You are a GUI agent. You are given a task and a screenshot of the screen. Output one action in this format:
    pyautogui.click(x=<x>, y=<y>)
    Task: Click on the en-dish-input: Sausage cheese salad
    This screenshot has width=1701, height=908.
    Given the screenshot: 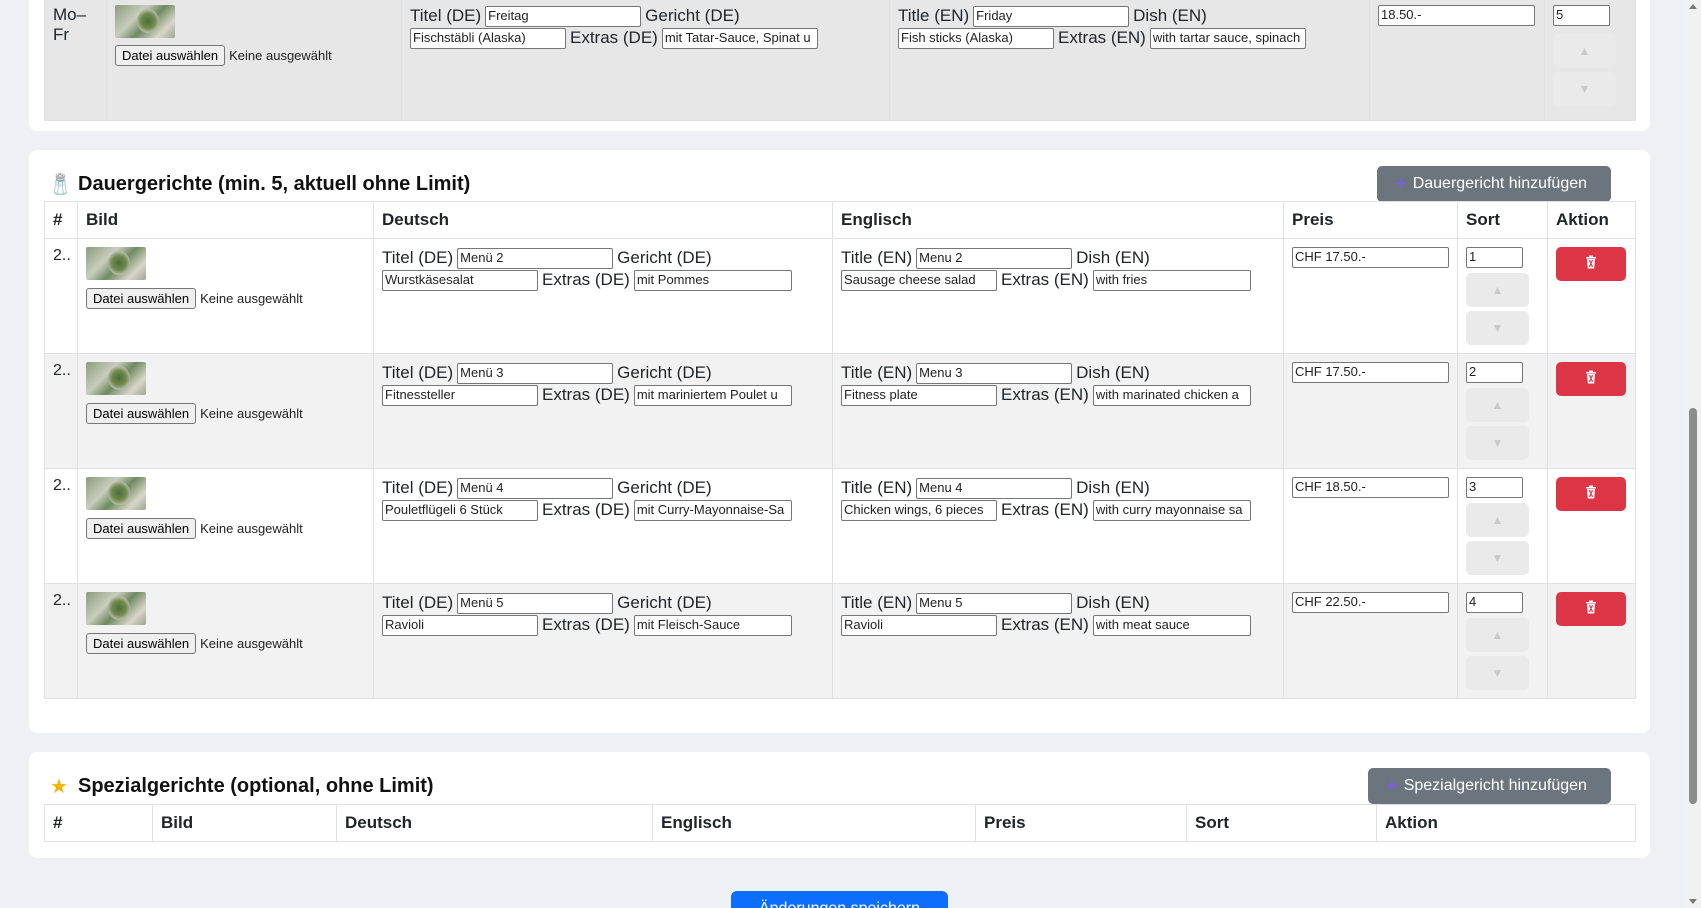 What is the action you would take?
    pyautogui.click(x=919, y=280)
    